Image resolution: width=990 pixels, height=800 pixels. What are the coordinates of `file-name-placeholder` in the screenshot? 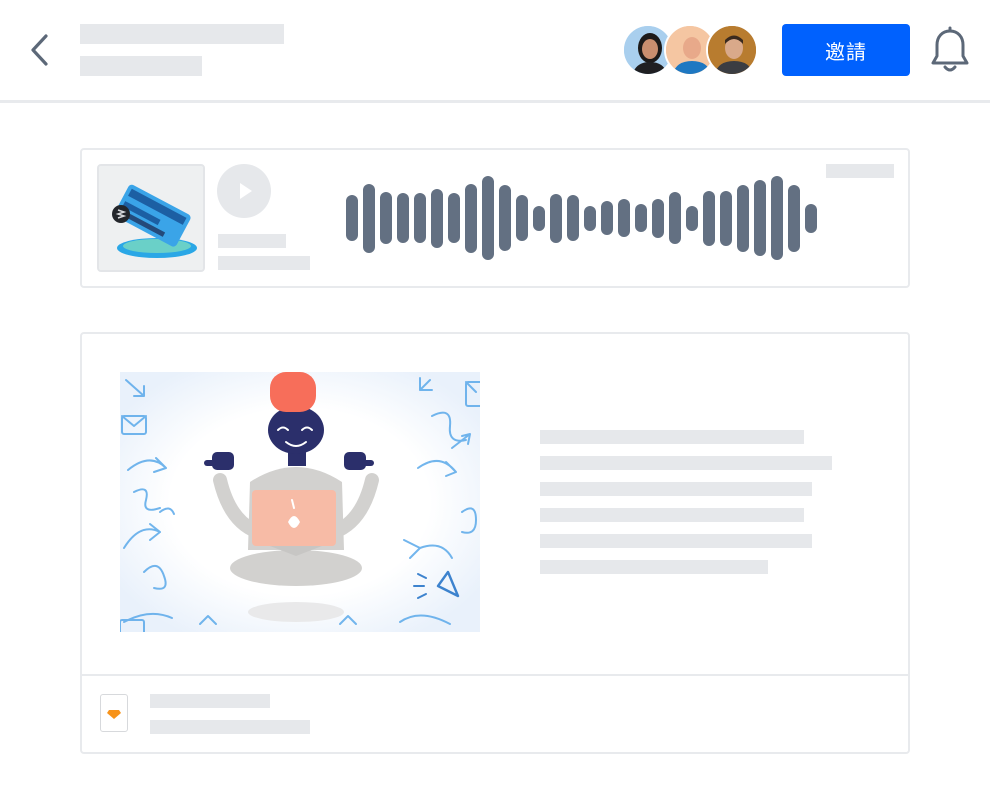 It's located at (210, 701).